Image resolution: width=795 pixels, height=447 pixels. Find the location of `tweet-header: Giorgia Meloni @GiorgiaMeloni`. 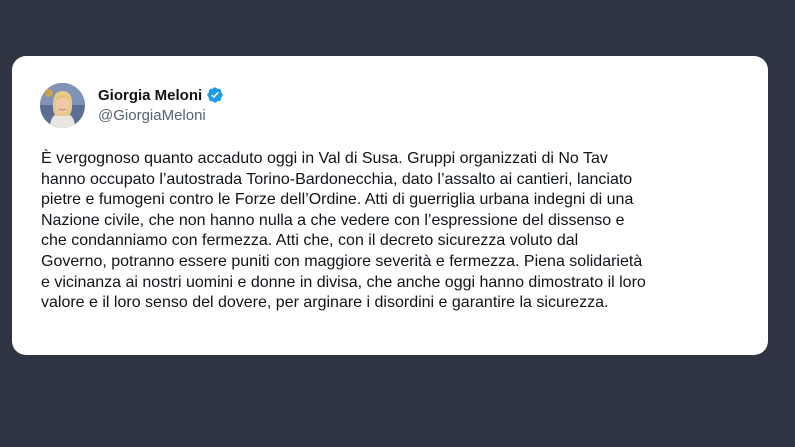

tweet-header: Giorgia Meloni @GiorgiaMeloni is located at coordinates (132, 105).